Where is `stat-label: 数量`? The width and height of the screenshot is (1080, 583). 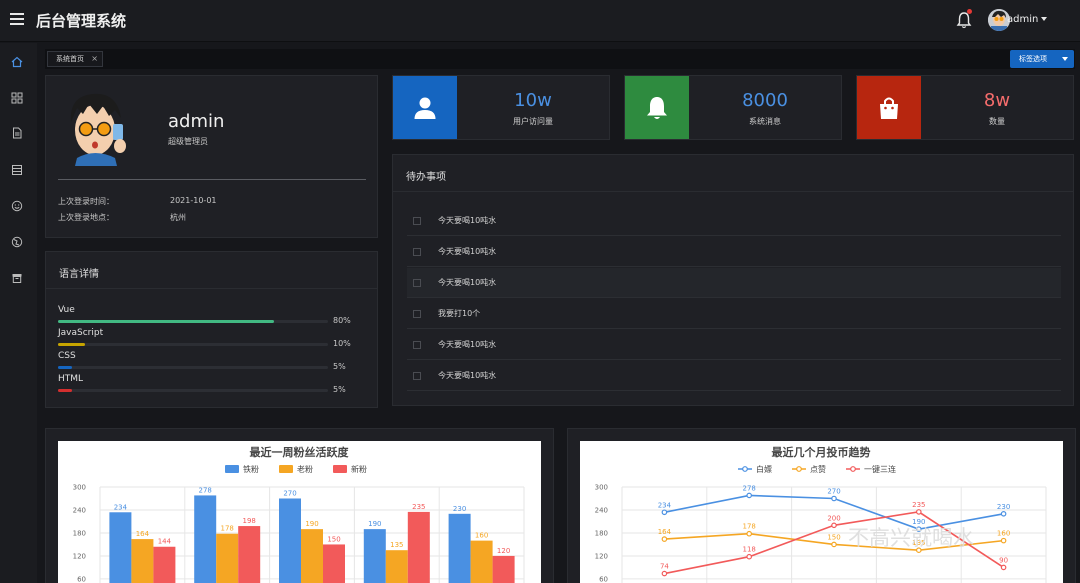 stat-label: 数量 is located at coordinates (997, 121).